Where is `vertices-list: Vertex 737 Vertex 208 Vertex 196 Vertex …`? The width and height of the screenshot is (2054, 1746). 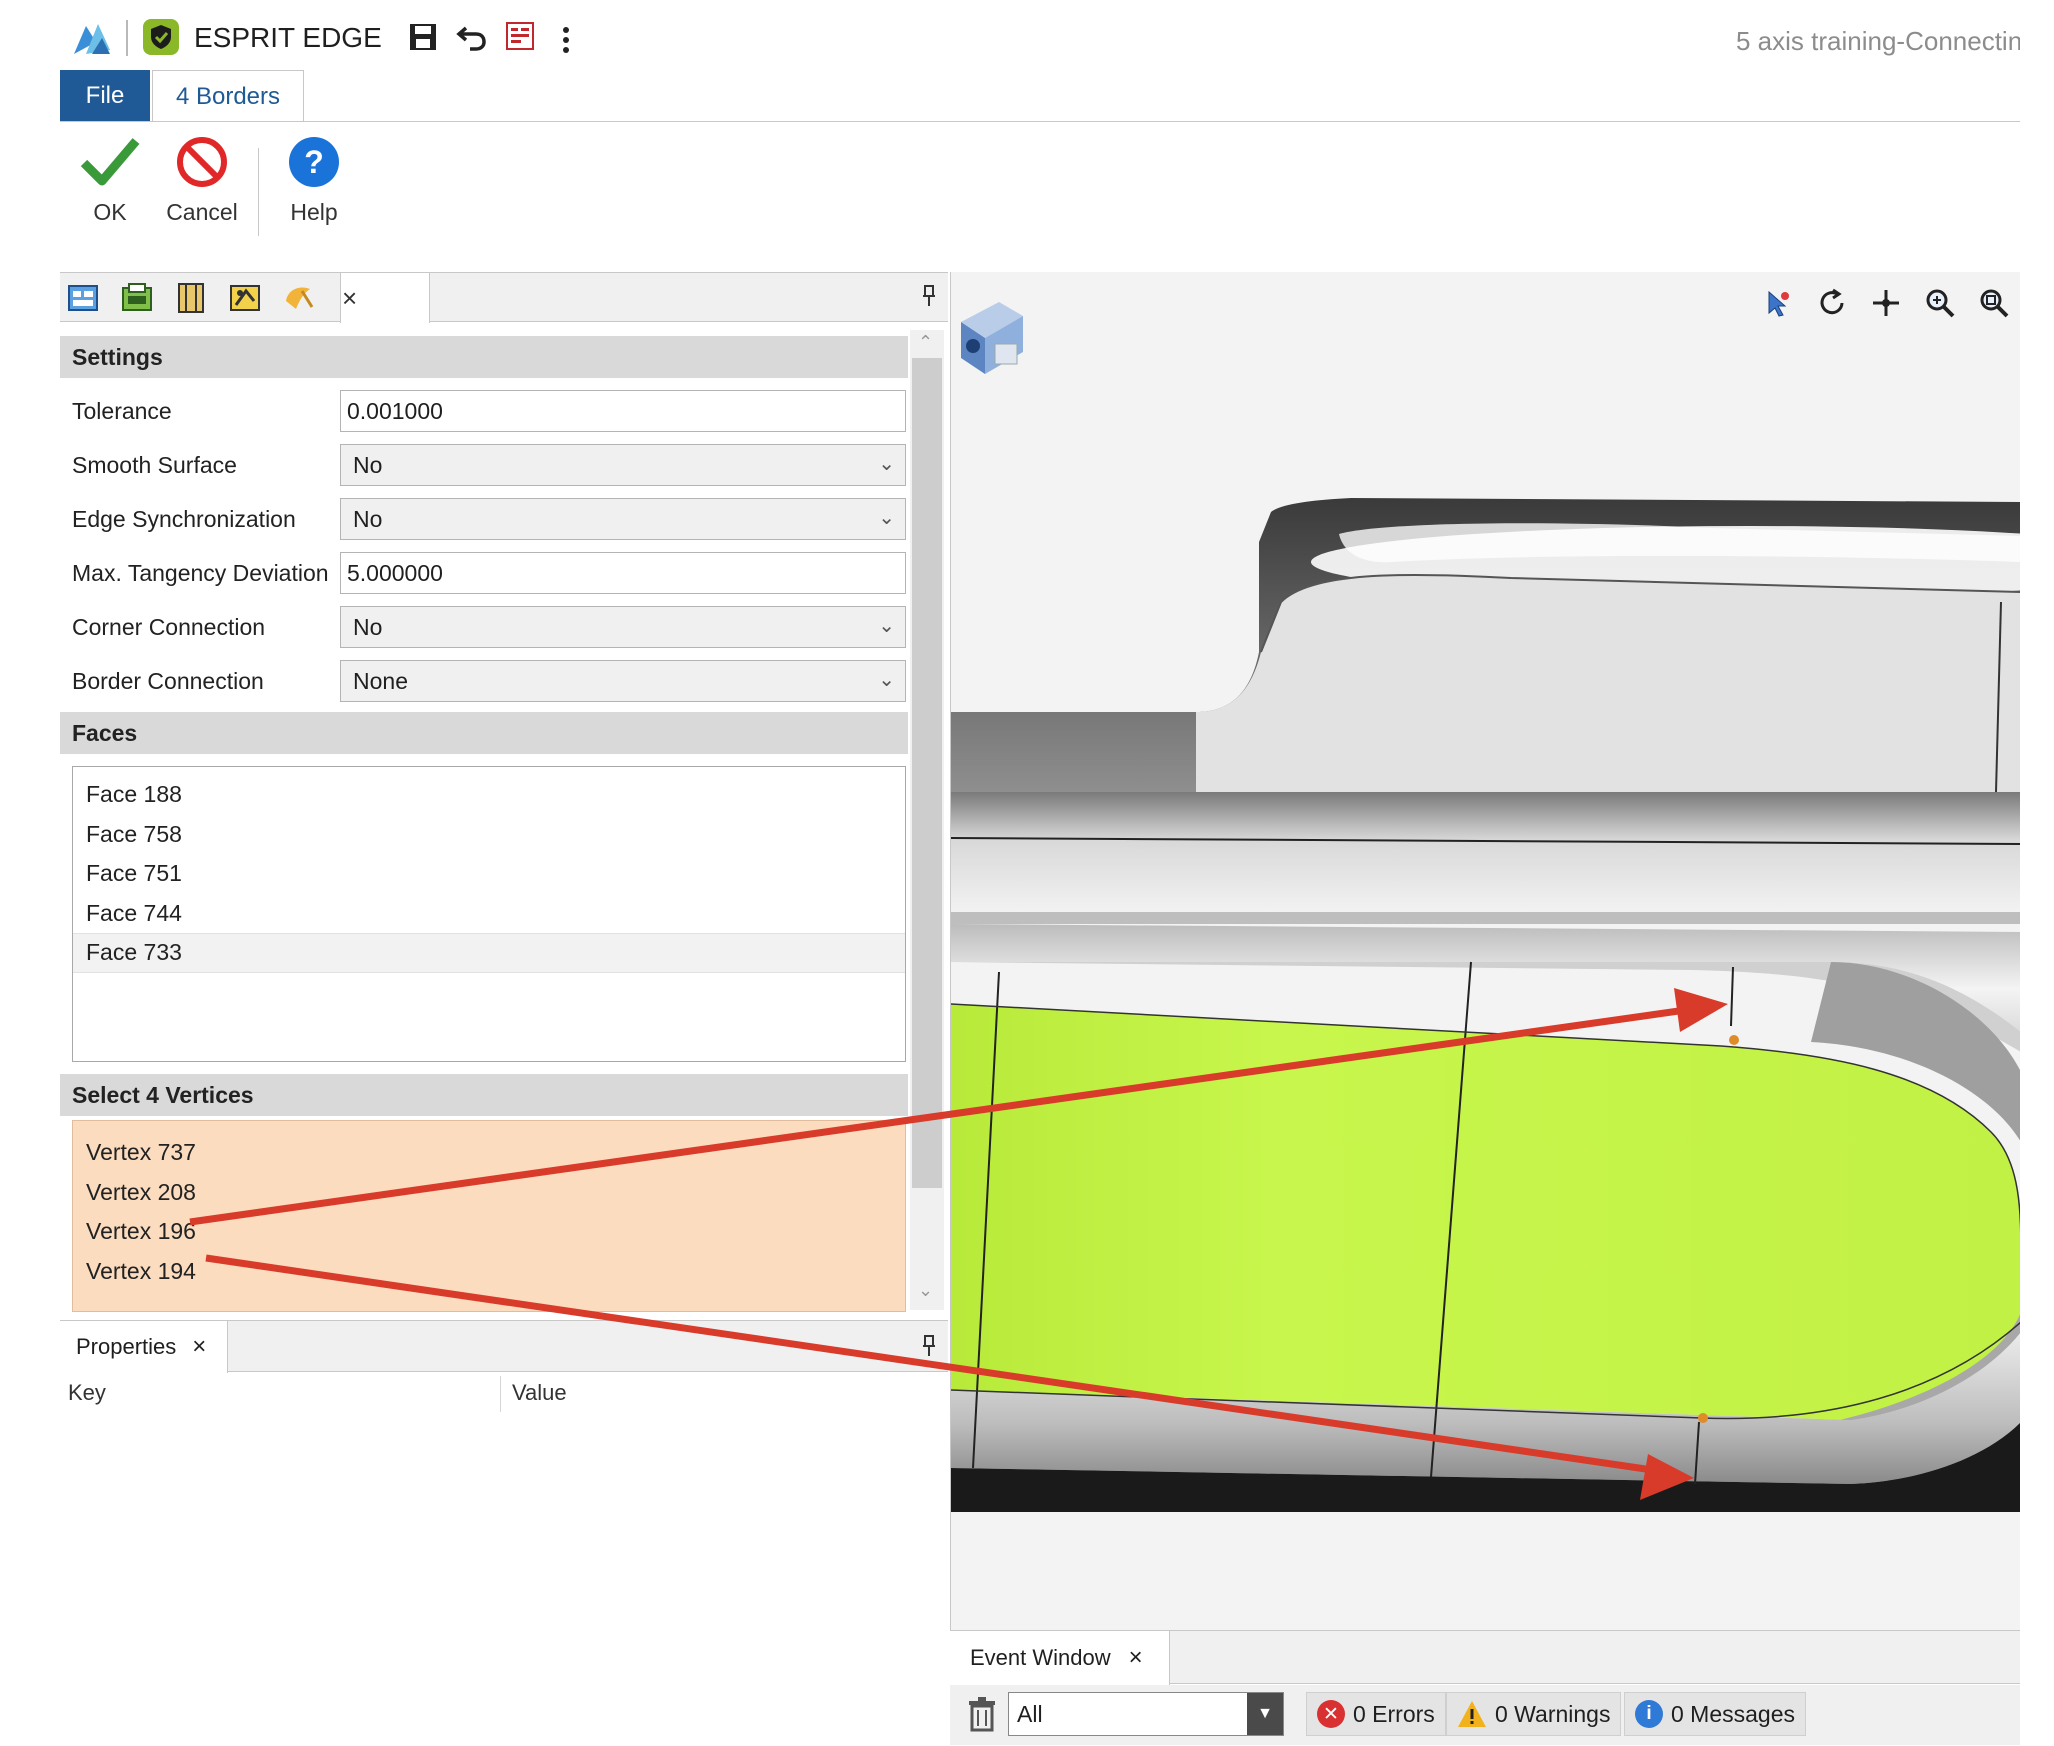 vertices-list: Vertex 737 Vertex 208 Vertex 196 Vertex … is located at coordinates (489, 1216).